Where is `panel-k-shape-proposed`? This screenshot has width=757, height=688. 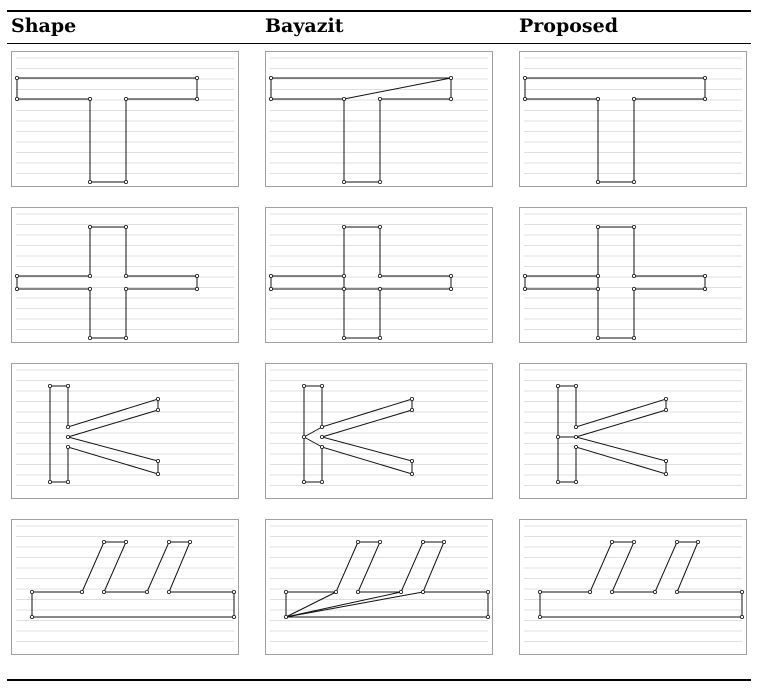
panel-k-shape-proposed is located at coordinates (633, 431).